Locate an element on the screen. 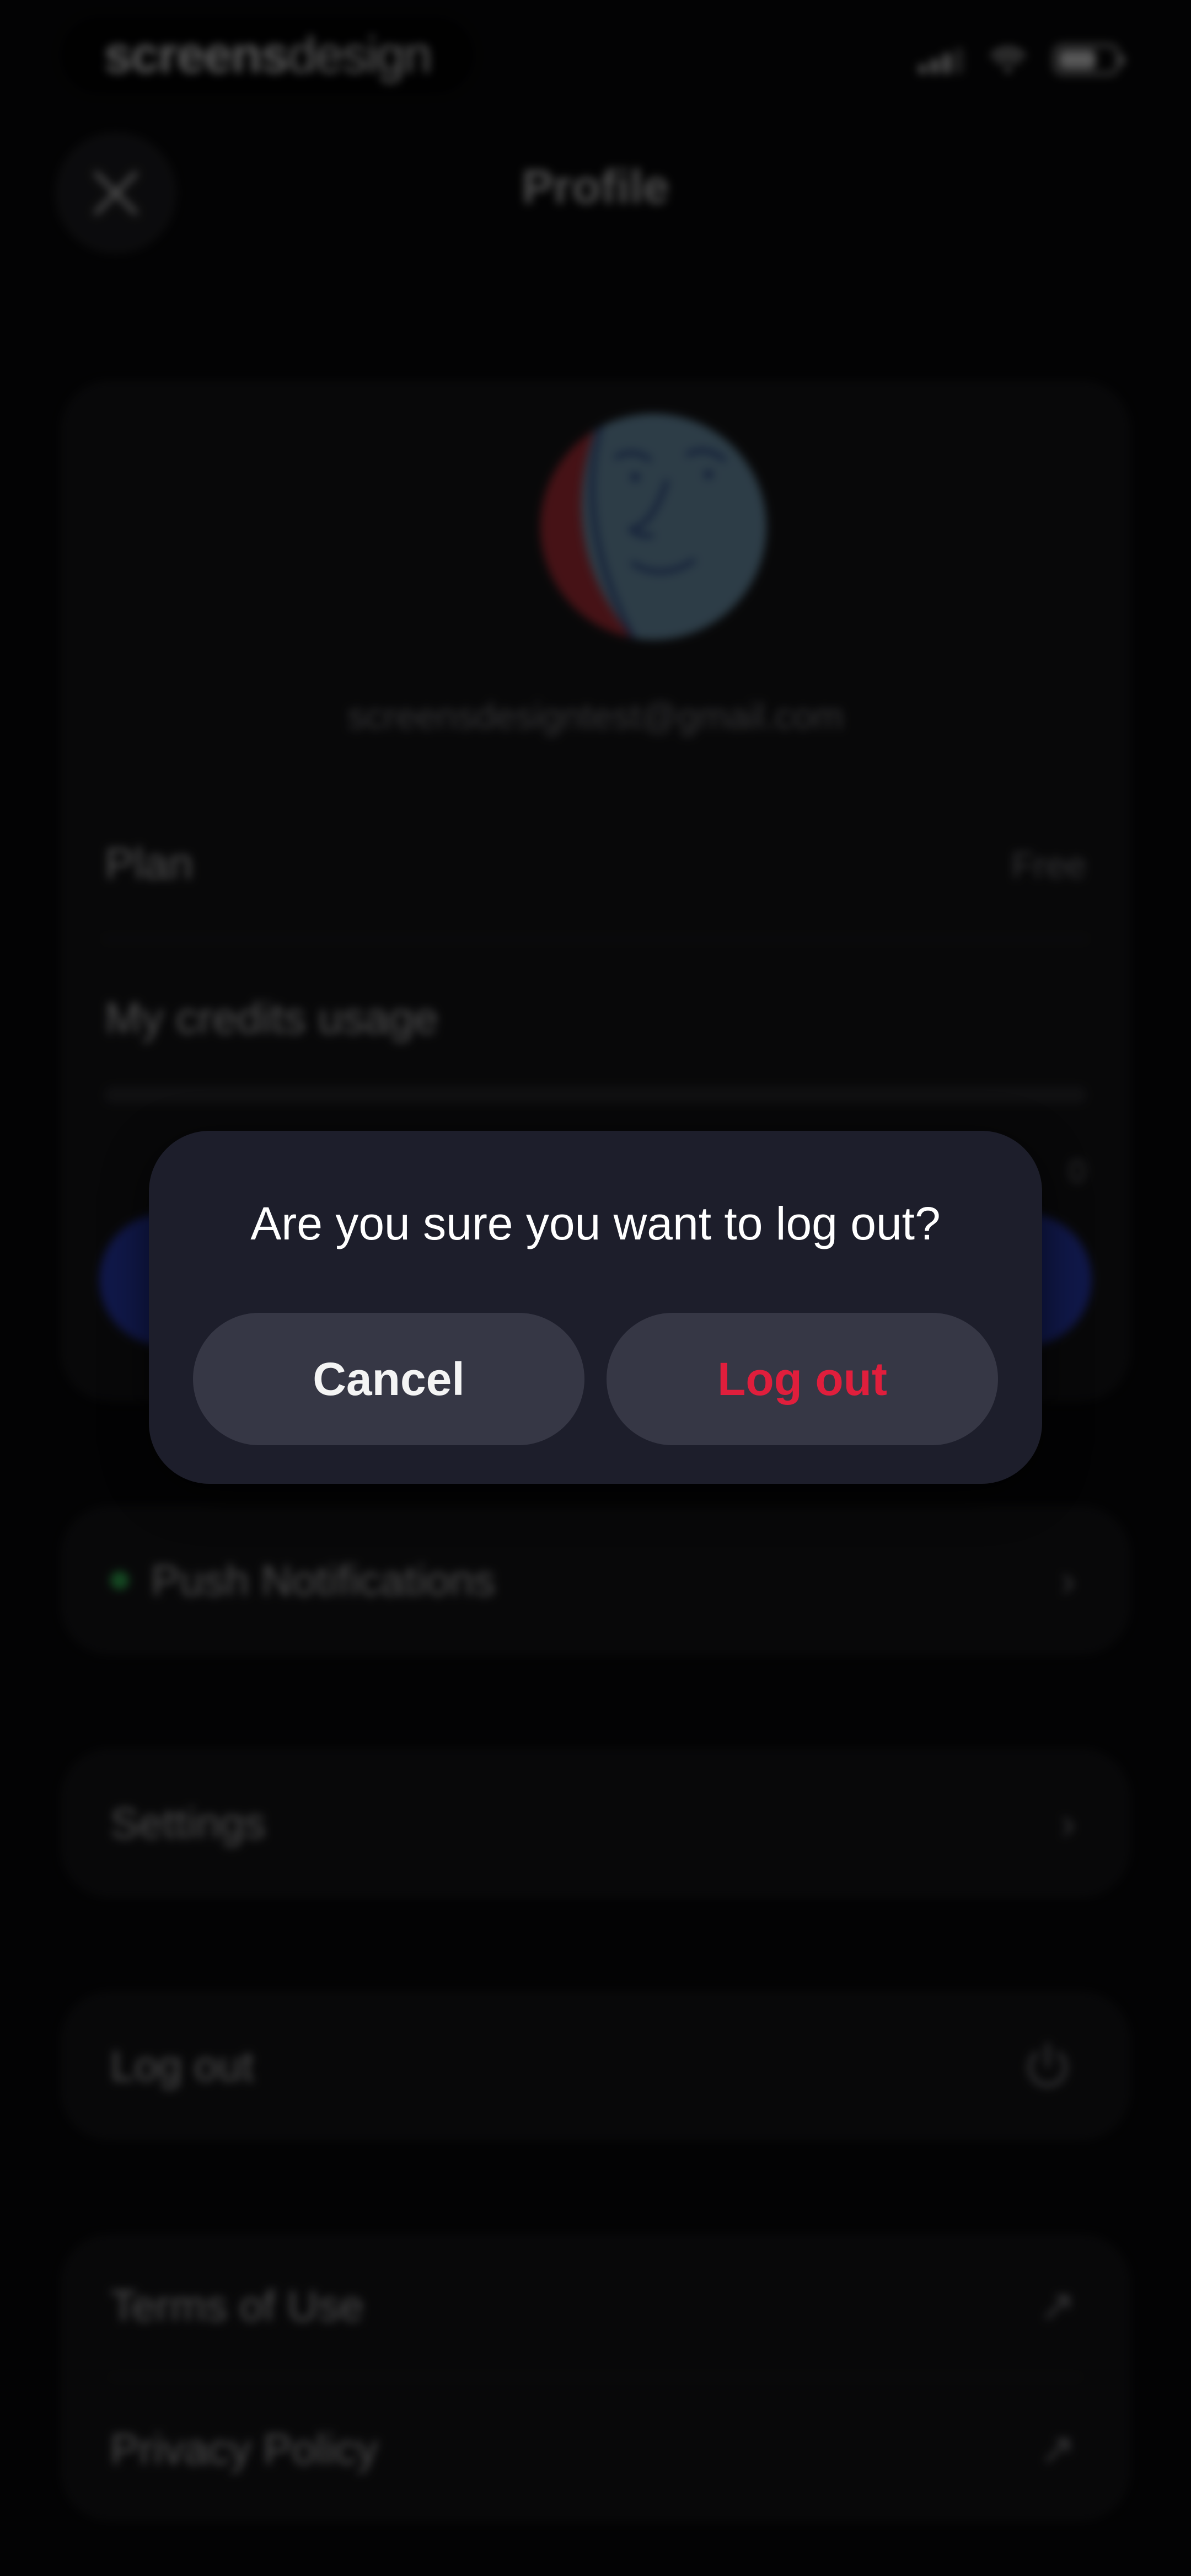 This screenshot has width=1191, height=2576. dialog-message: Are you sure you want to log out? is located at coordinates (595, 1223).